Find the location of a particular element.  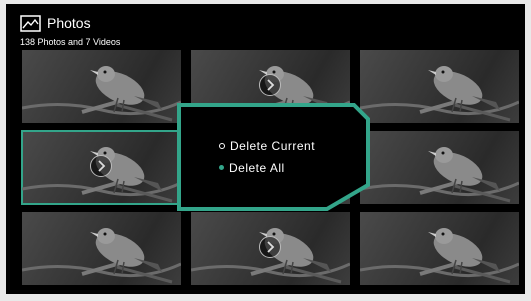

delete-dialog: Delete Current Delete All is located at coordinates (273, 157).